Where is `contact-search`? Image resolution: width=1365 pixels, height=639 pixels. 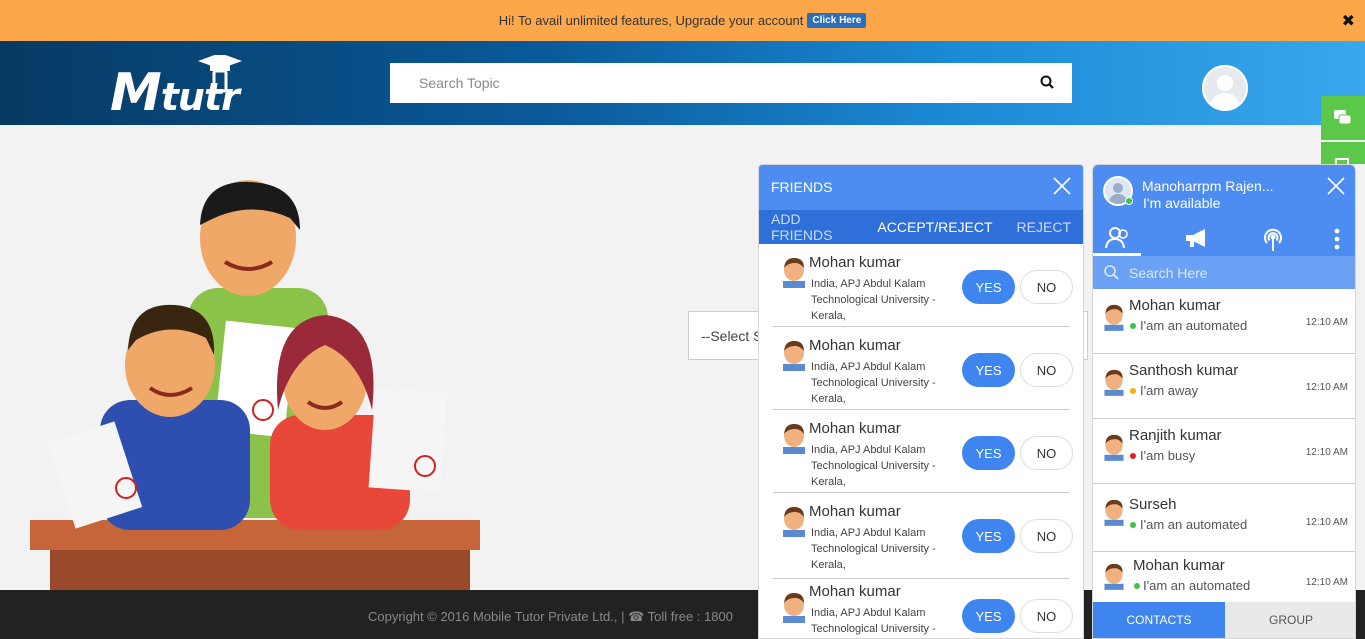 contact-search is located at coordinates (1224, 272).